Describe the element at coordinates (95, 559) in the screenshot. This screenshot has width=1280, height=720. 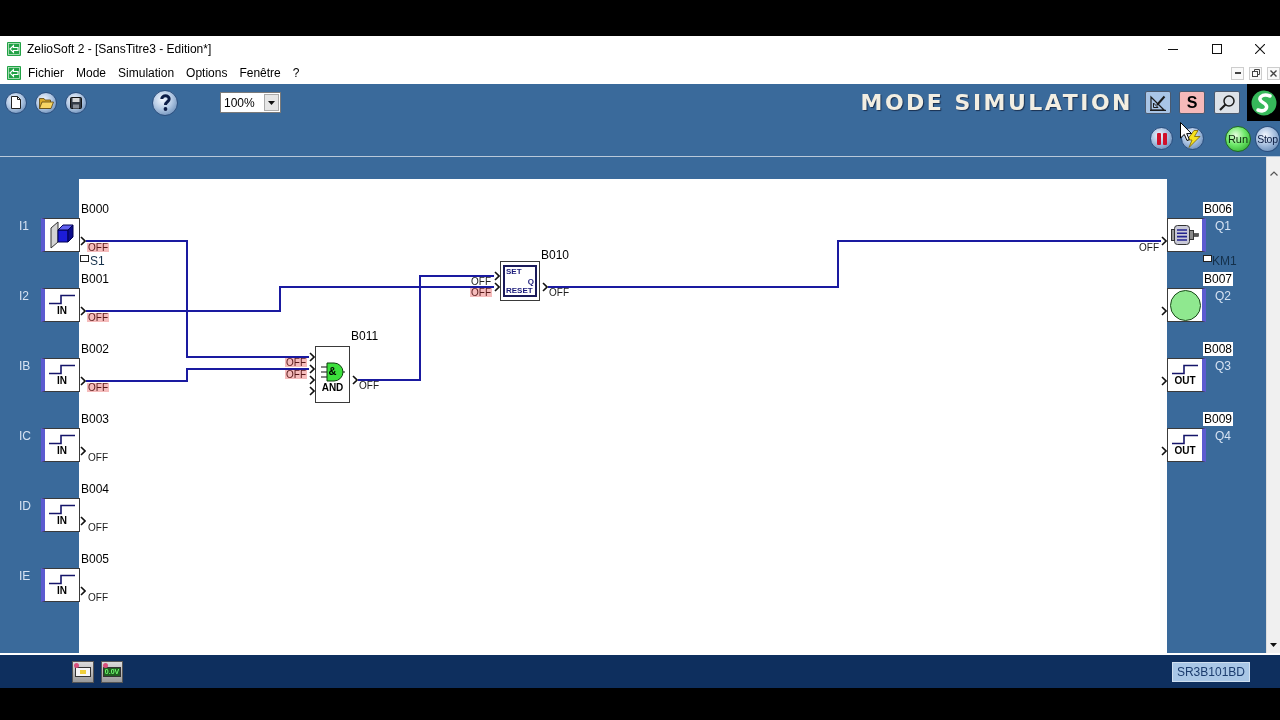
I see `block-id: B005` at that location.